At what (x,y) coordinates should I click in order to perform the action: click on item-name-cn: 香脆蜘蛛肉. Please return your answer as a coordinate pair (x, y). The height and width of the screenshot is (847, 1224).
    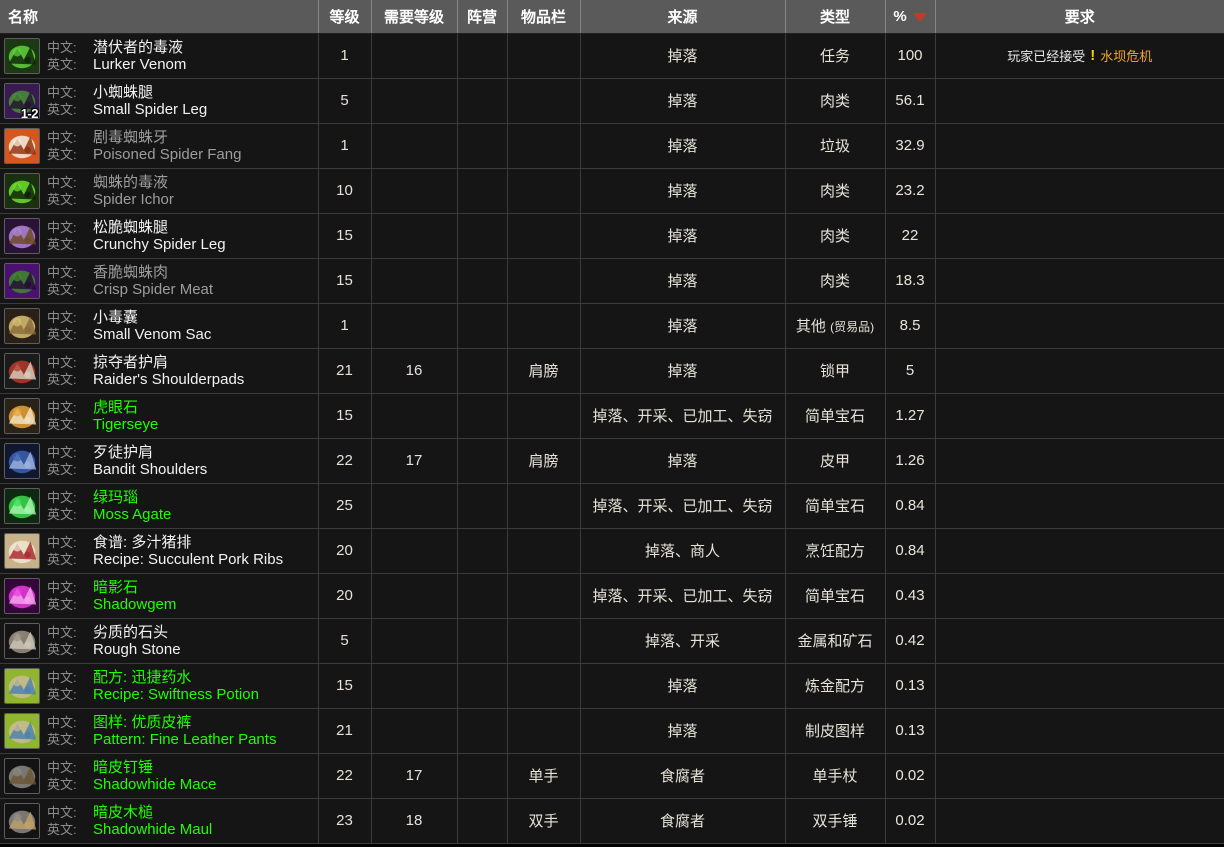
    Looking at the image, I should click on (130, 272).